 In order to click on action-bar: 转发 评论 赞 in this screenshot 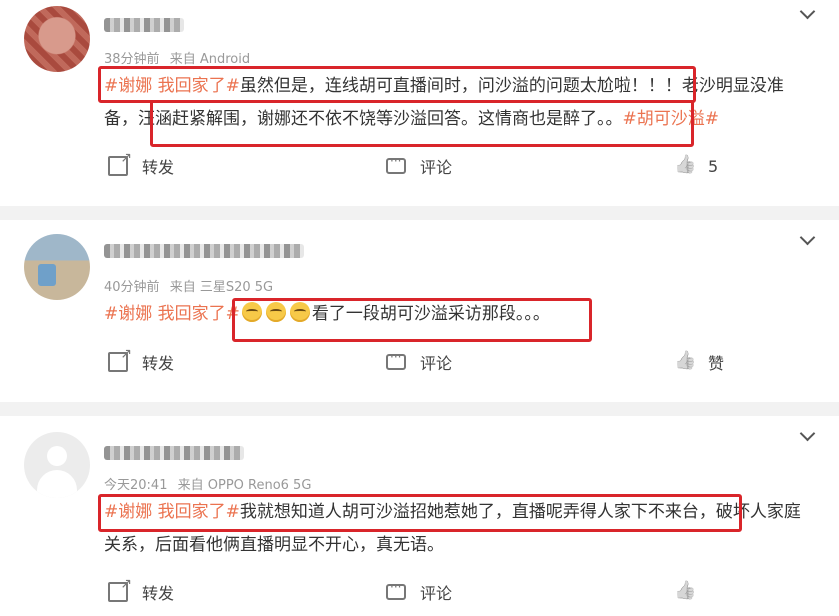, I will do `click(419, 361)`.